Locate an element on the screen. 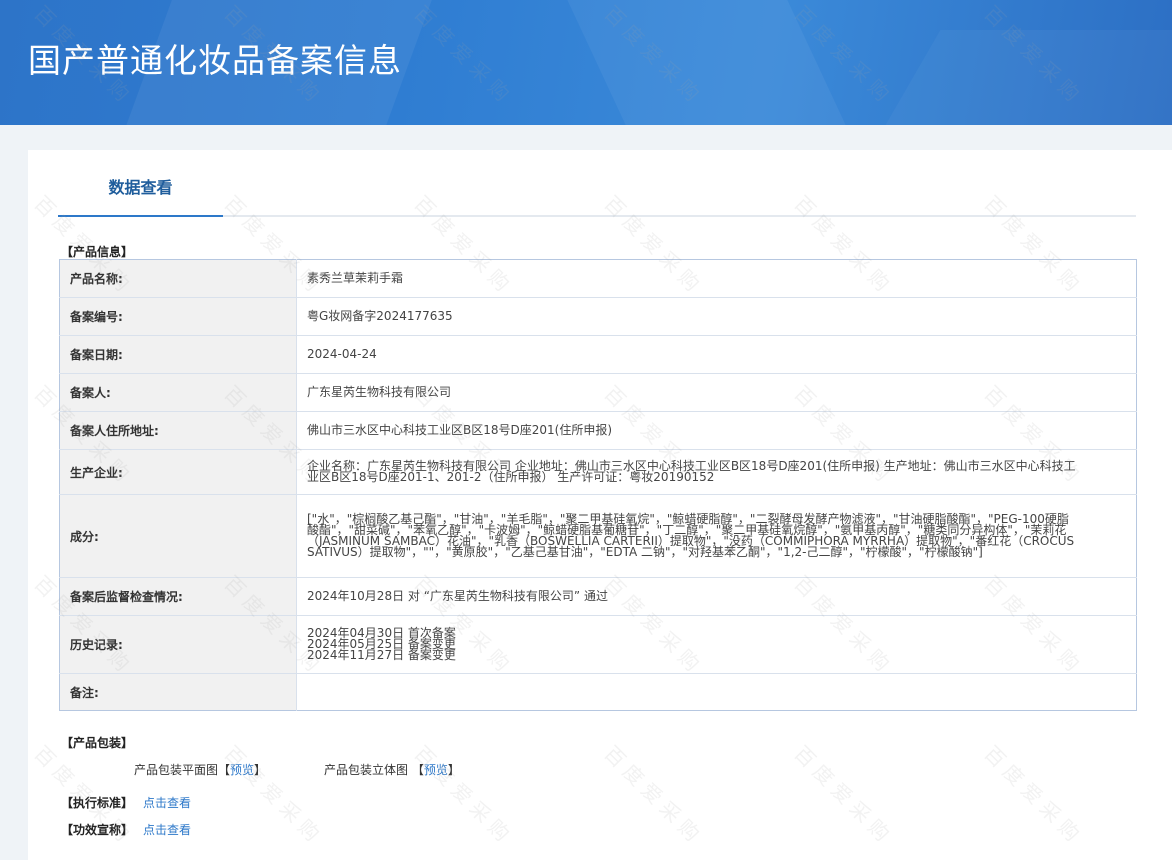 Image resolution: width=1172 pixels, height=860 pixels. tab-data-view: 数据查看 is located at coordinates (140, 183).